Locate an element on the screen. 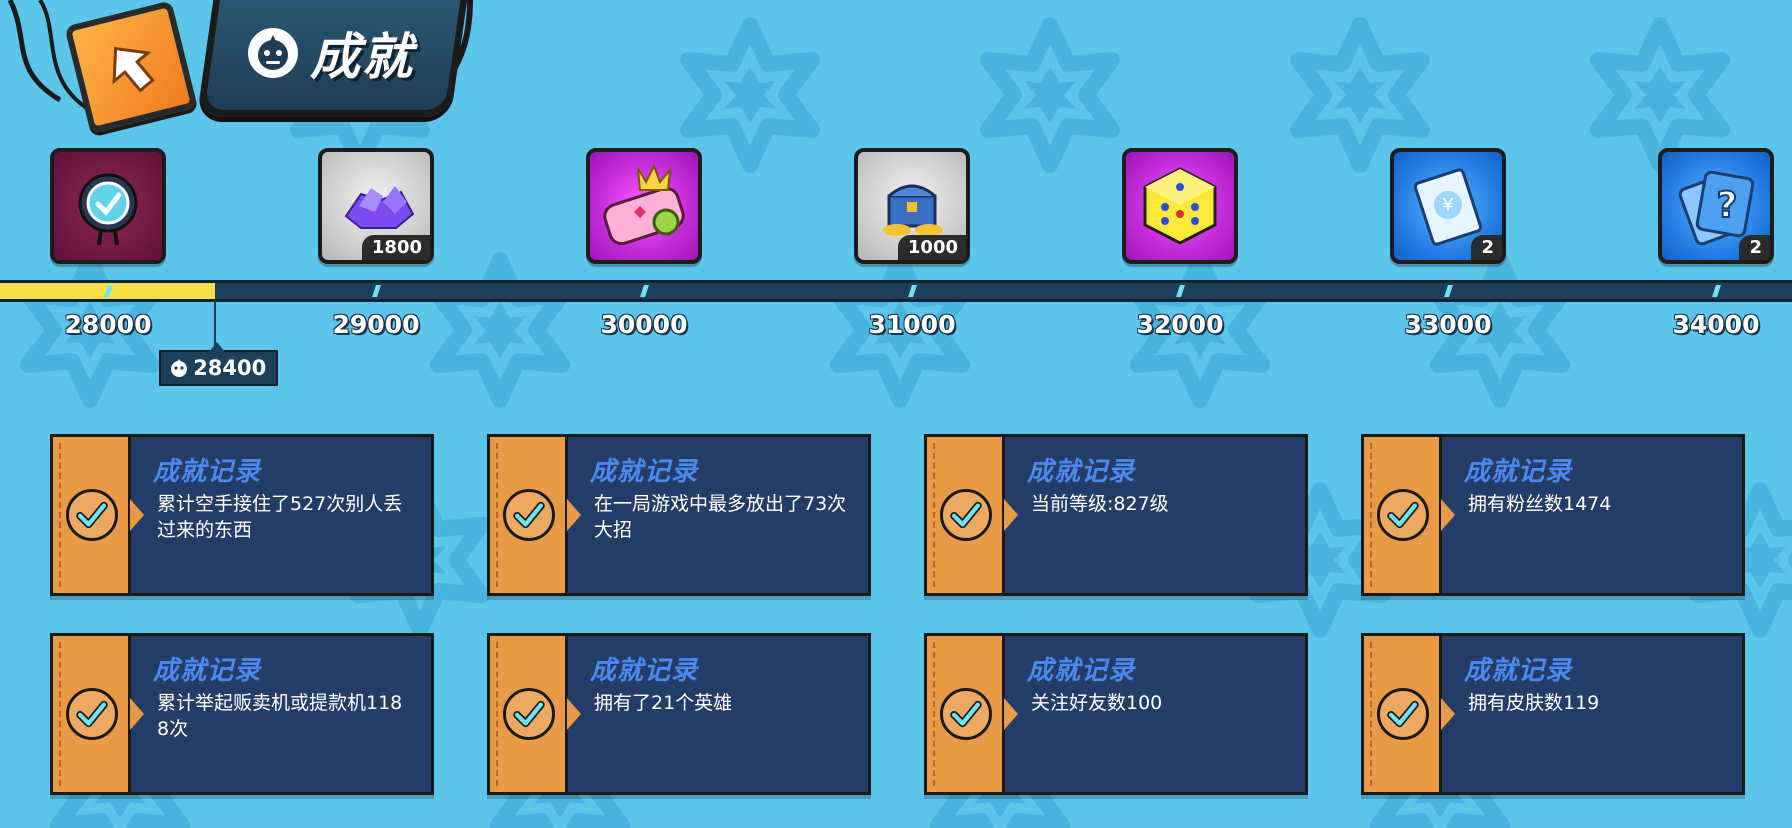 This screenshot has height=828, width=1792. achievement-card: 成就记录拥有了21个英雄 is located at coordinates (679, 714).